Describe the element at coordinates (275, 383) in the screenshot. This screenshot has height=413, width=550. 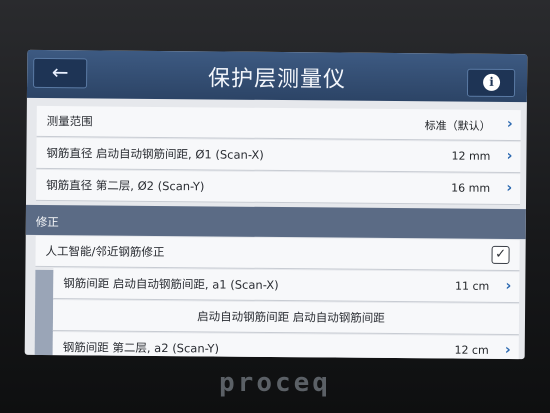
I see `brand-logo: proceq` at that location.